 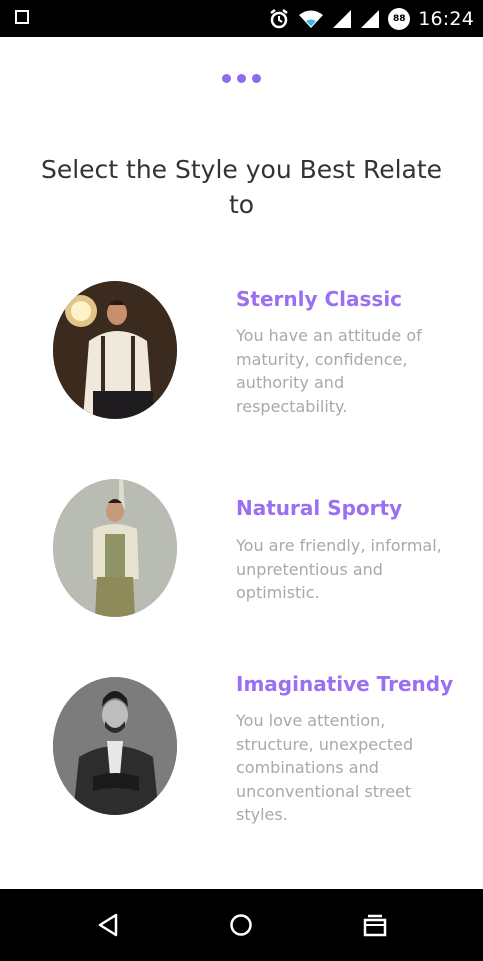 What do you see at coordinates (22, 17) in the screenshot?
I see `square-notification-icon` at bounding box center [22, 17].